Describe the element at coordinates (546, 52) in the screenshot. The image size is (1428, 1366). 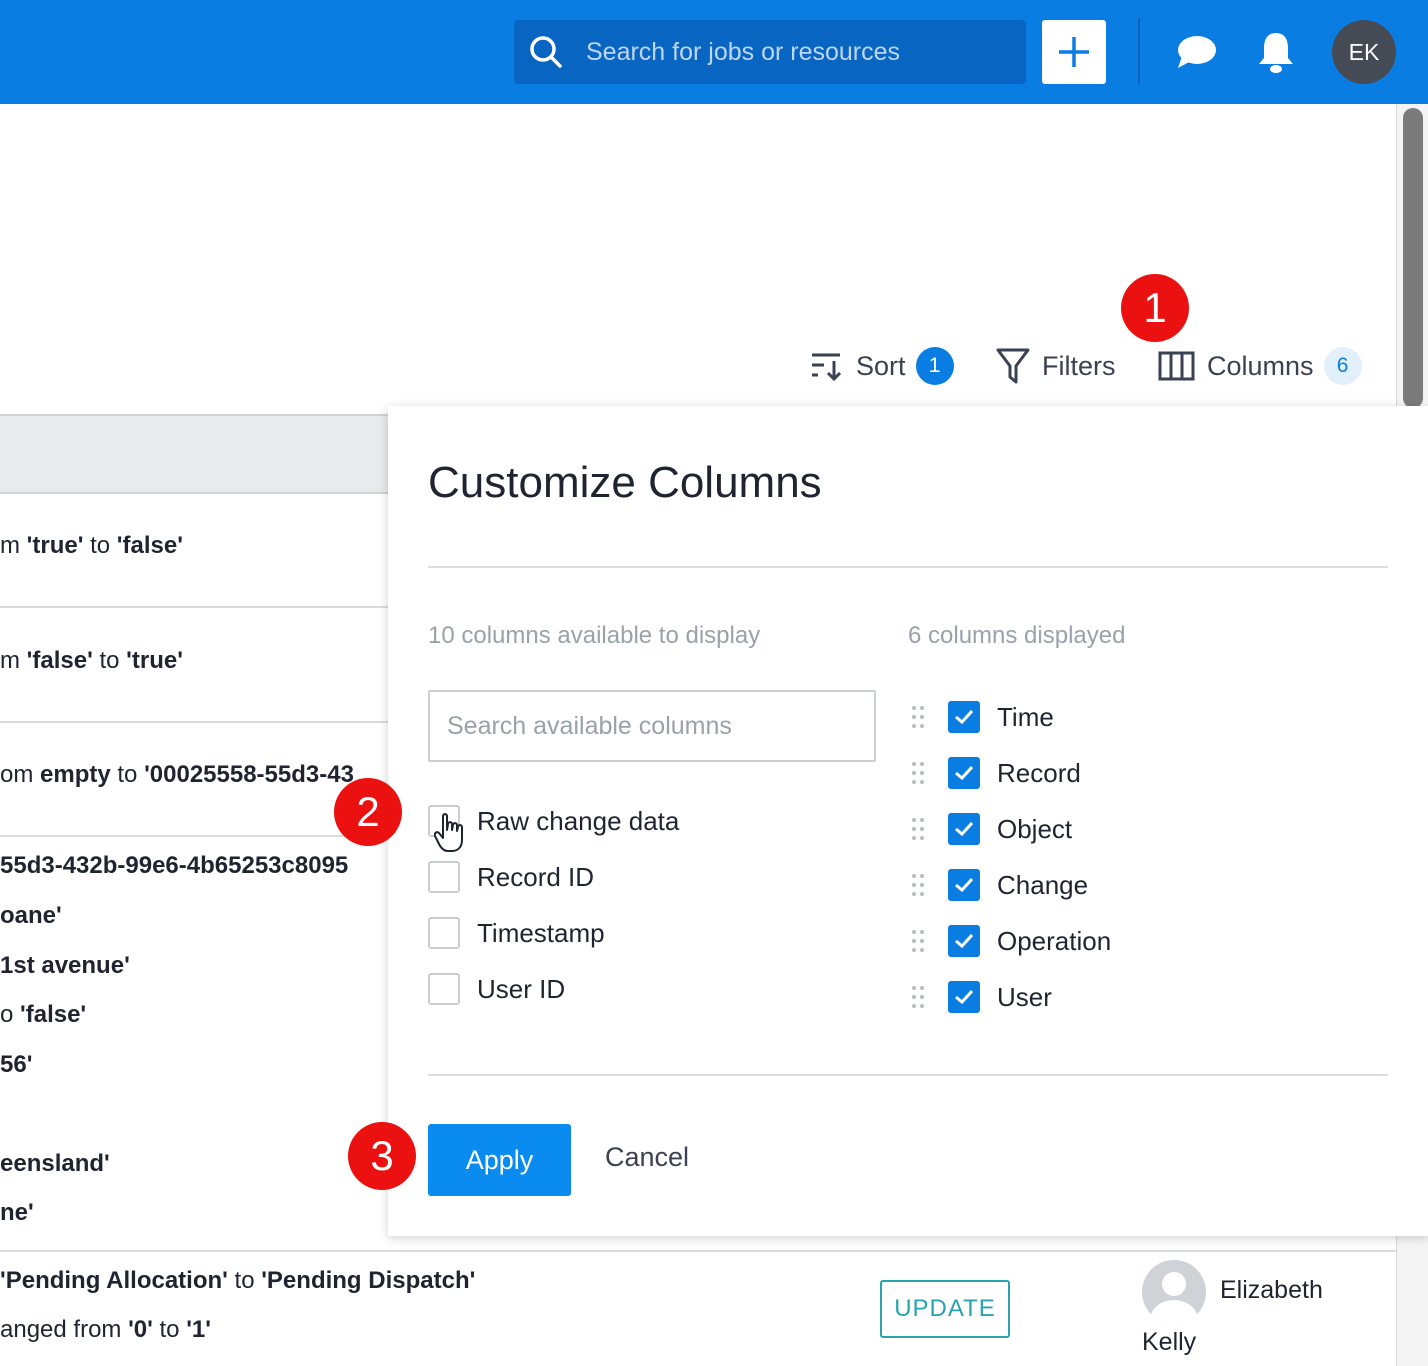
I see `search-icon` at that location.